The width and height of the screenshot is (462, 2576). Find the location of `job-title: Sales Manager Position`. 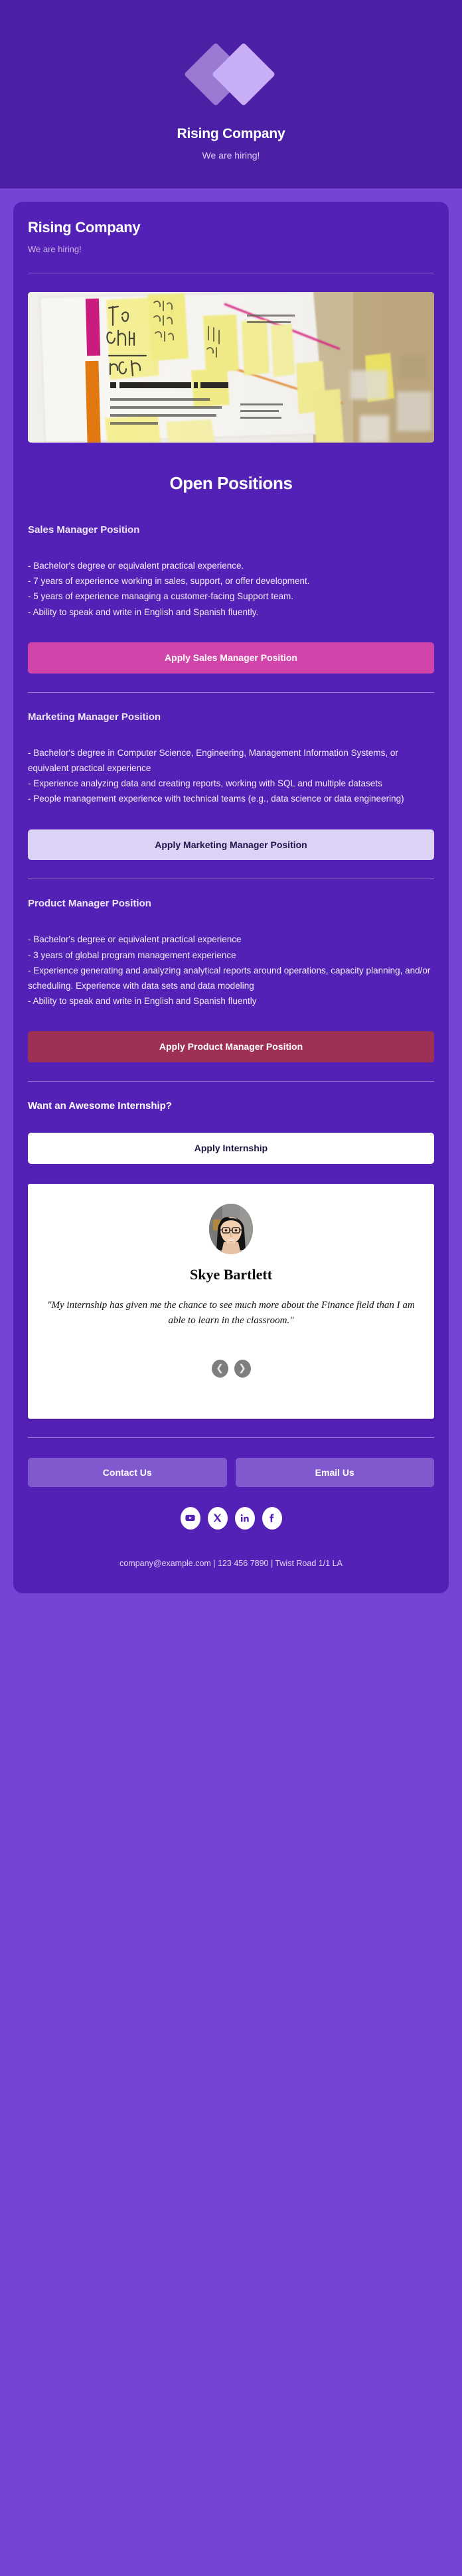

job-title: Sales Manager Position is located at coordinates (84, 530).